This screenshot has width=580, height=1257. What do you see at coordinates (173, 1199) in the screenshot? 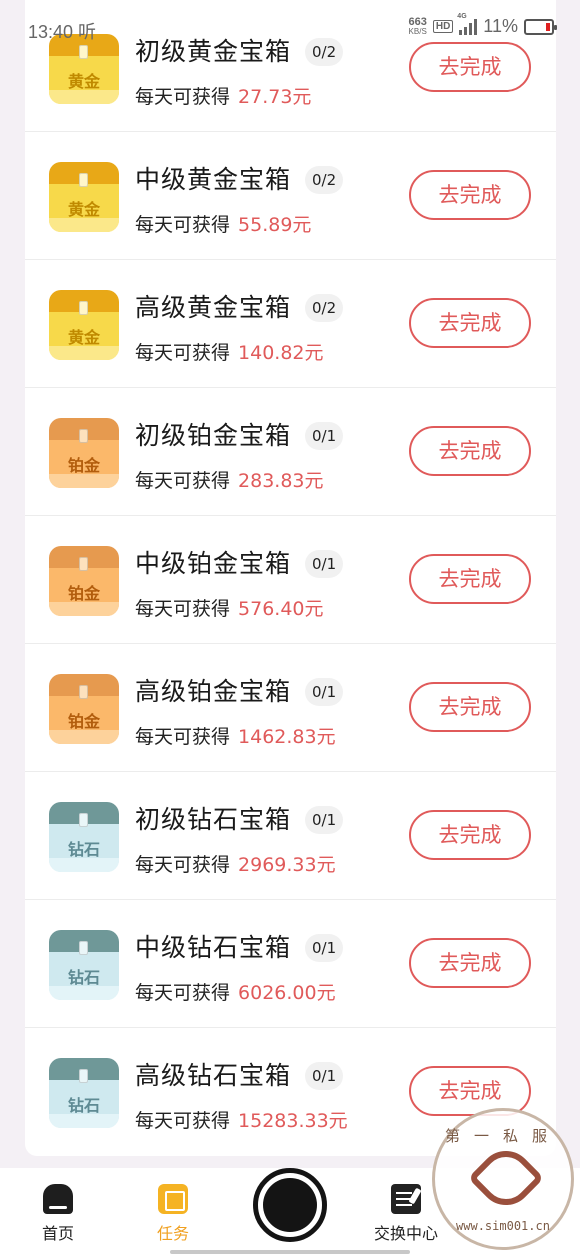
I see `tasks-icon` at bounding box center [173, 1199].